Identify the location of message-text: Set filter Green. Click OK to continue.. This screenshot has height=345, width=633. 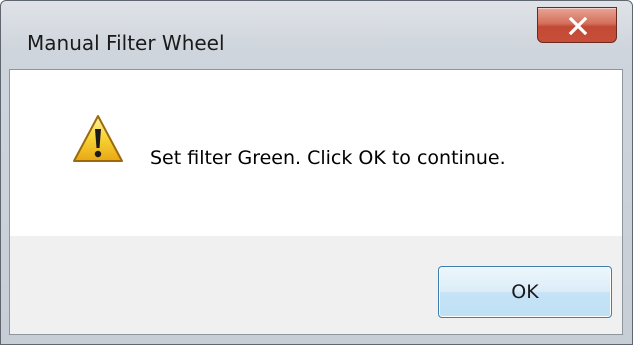
(328, 158).